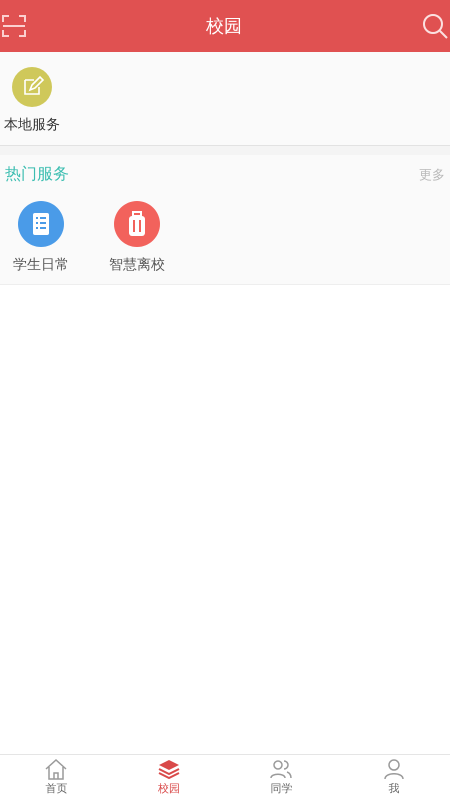 The image size is (450, 800). I want to click on home-icon, so click(56, 769).